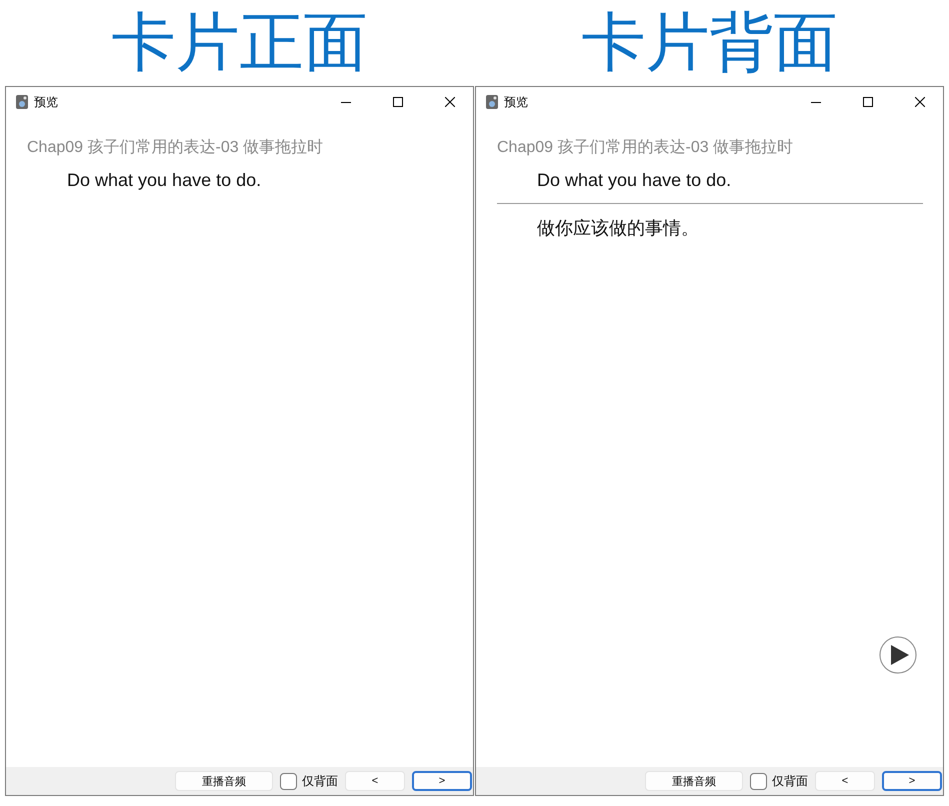 This screenshot has width=949, height=806. Describe the element at coordinates (239, 43) in the screenshot. I see `heading: 卡片正面` at that location.